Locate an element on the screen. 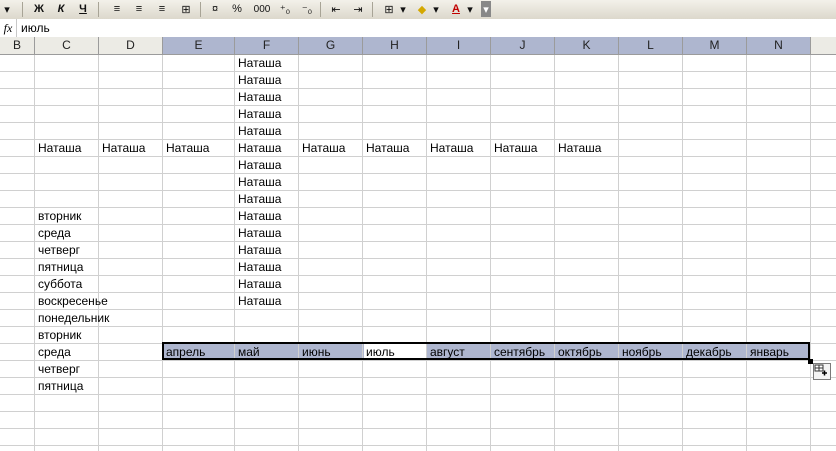 The image size is (836, 451). column-header-e: E is located at coordinates (199, 45).